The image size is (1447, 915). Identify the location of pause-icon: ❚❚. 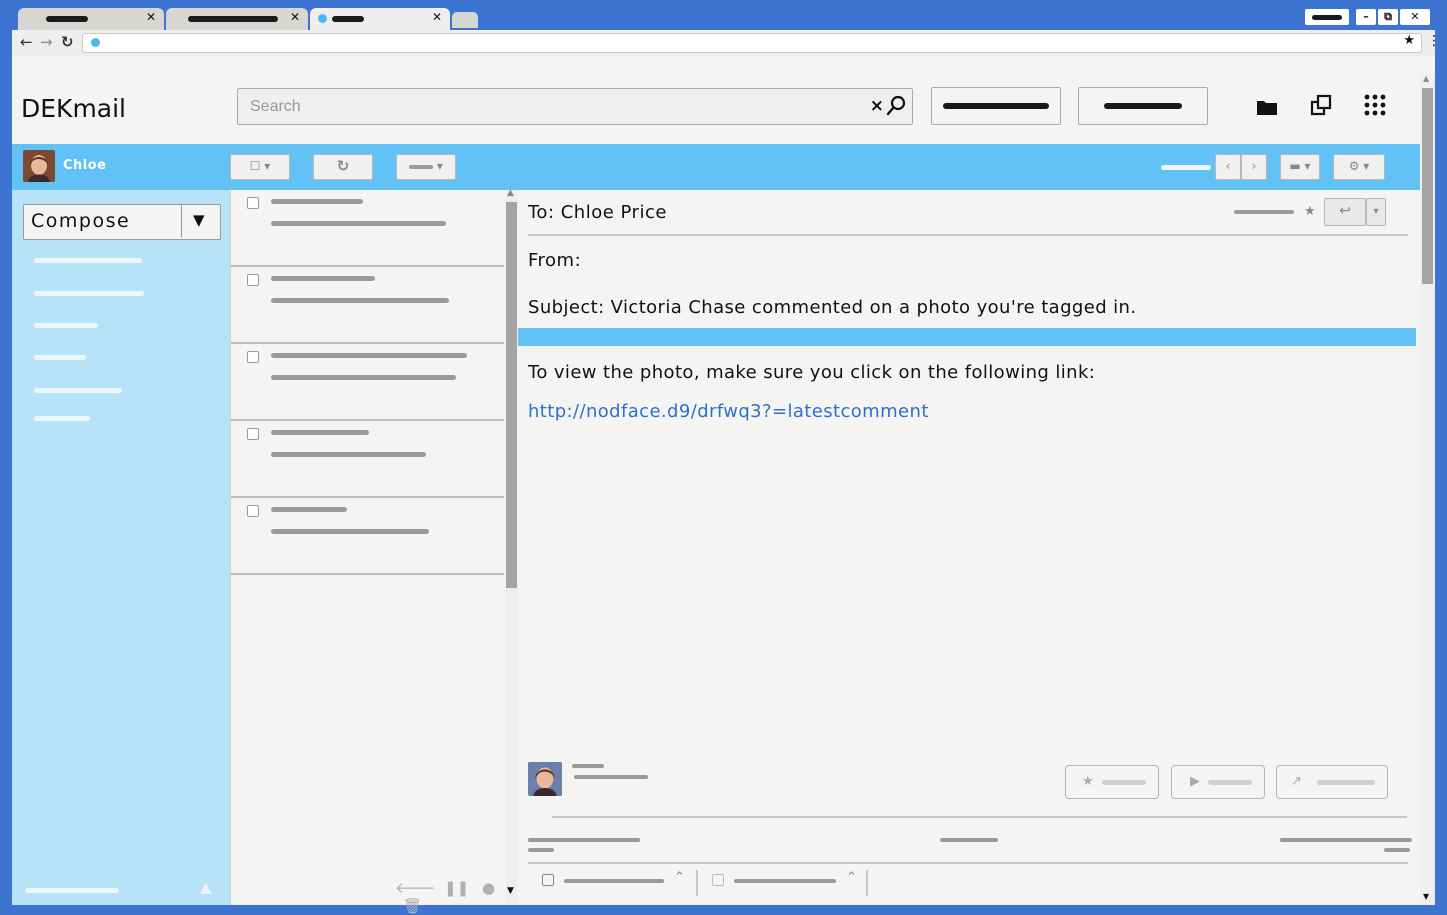
(456, 888).